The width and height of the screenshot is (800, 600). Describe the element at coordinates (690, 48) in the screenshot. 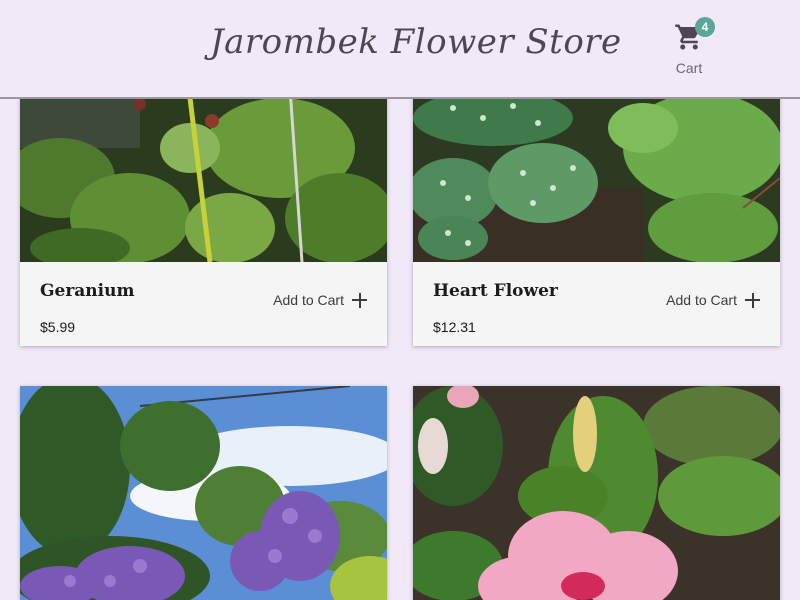

I see `cart-button: 4 Cart` at that location.